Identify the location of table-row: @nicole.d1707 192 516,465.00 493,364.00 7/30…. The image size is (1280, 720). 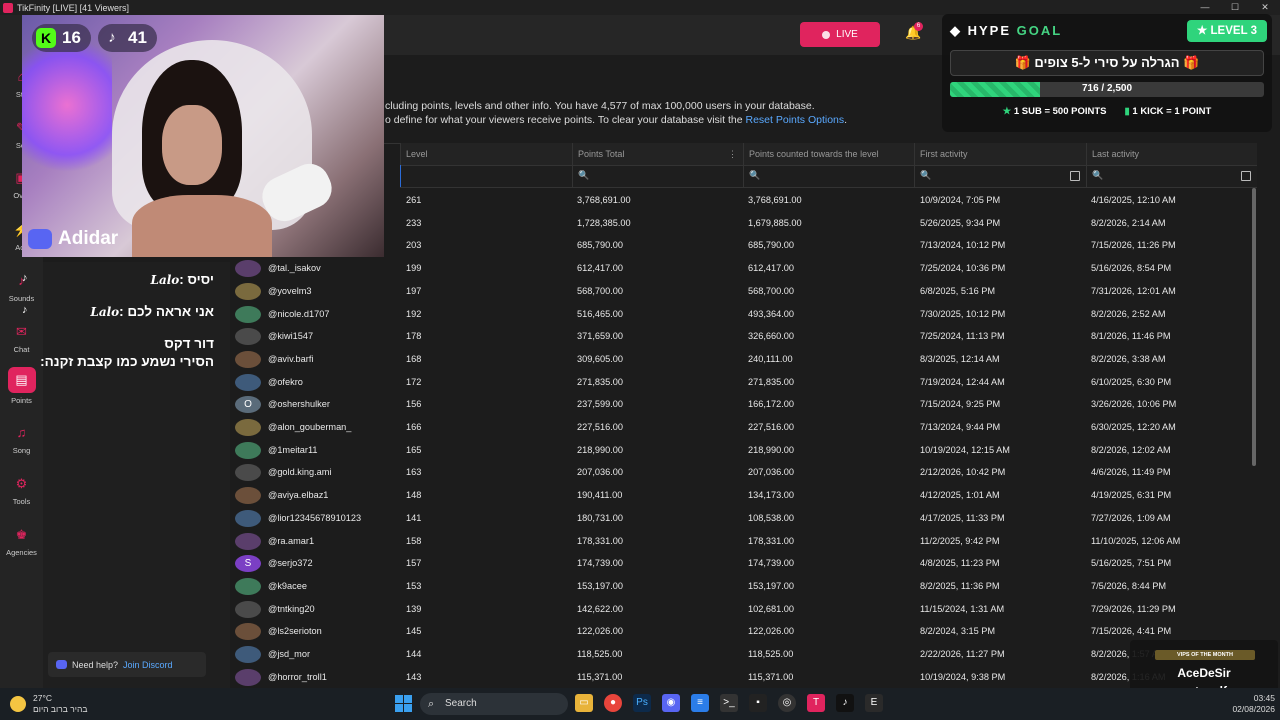
(743, 314).